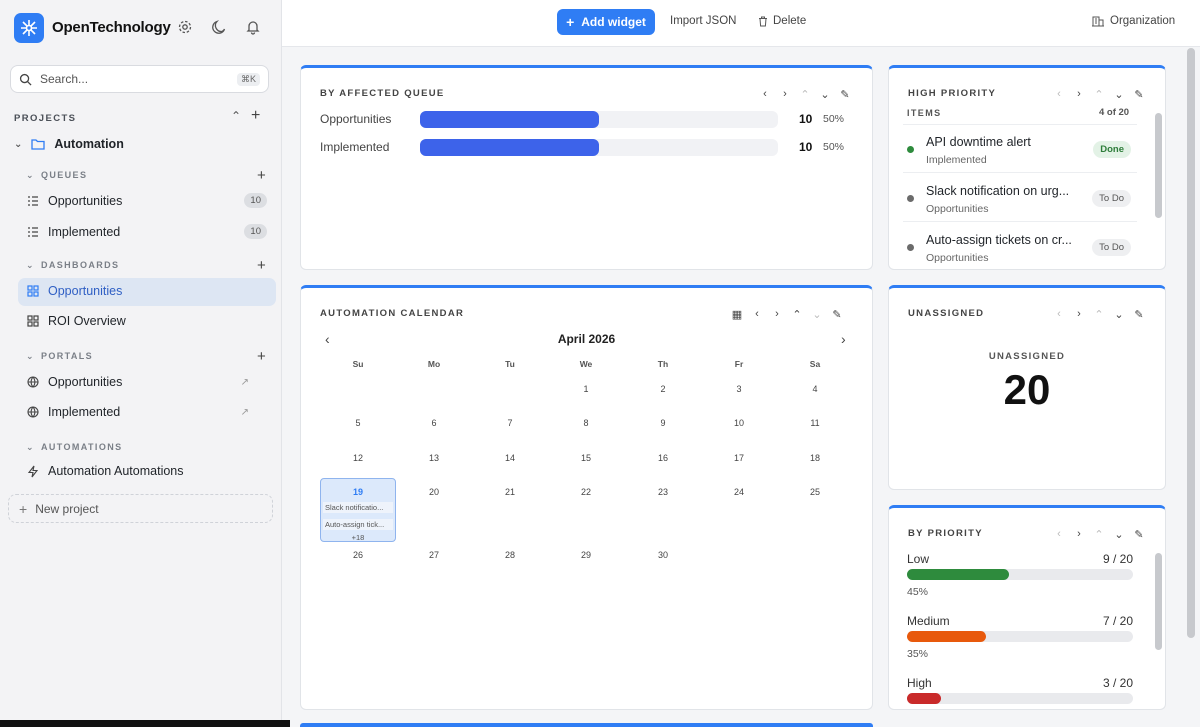 This screenshot has height=727, width=1200. Describe the element at coordinates (739, 458) in the screenshot. I see `calendar-day: 17` at that location.